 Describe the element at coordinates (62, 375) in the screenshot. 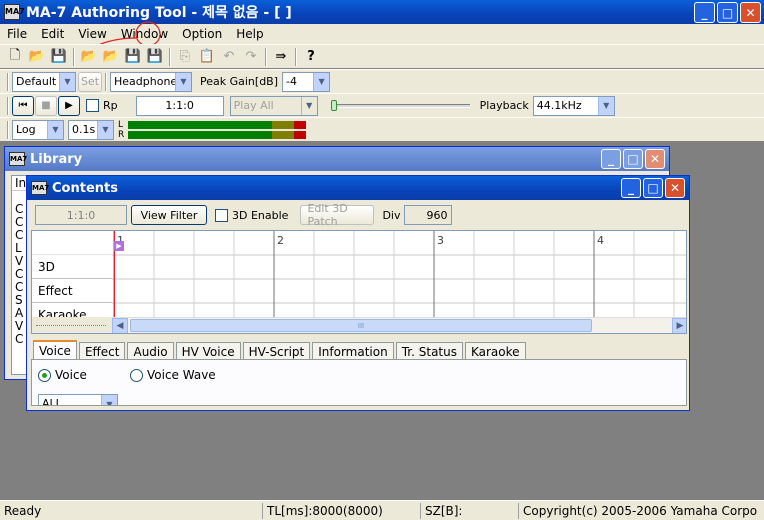

I see `radio-voice-group: Voice` at that location.